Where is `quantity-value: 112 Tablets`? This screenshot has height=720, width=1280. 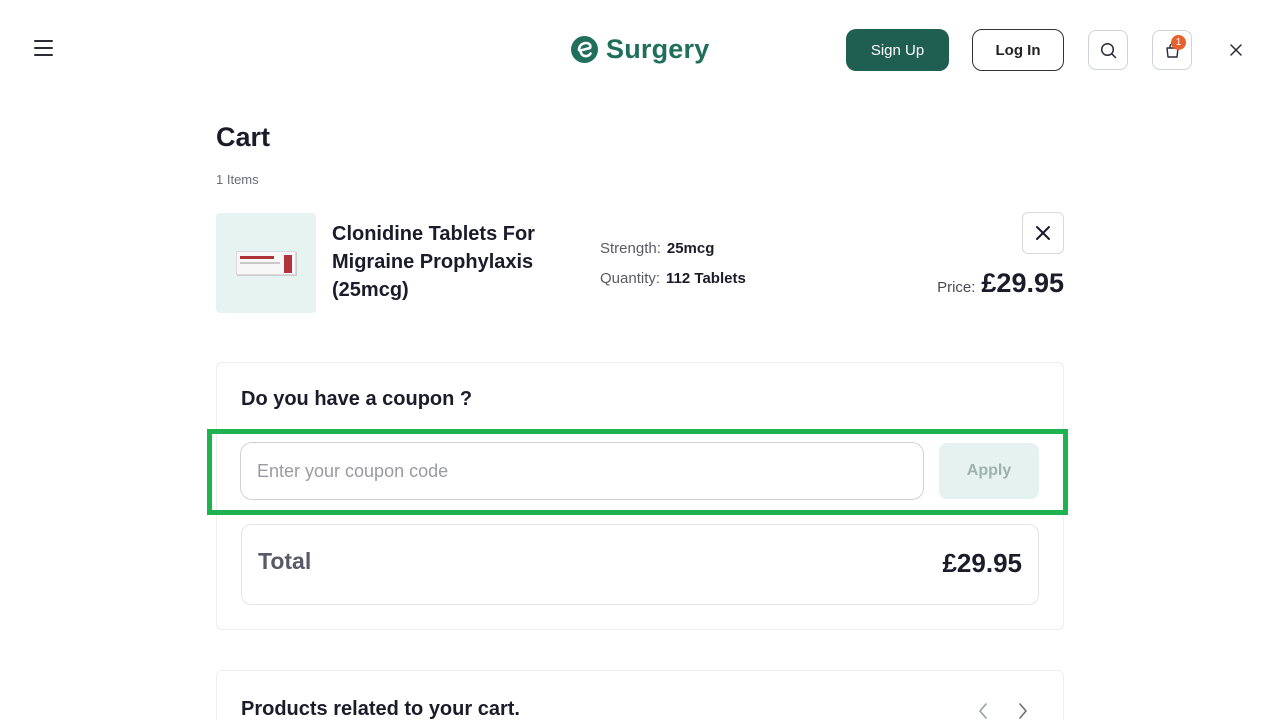
quantity-value: 112 Tablets is located at coordinates (706, 278).